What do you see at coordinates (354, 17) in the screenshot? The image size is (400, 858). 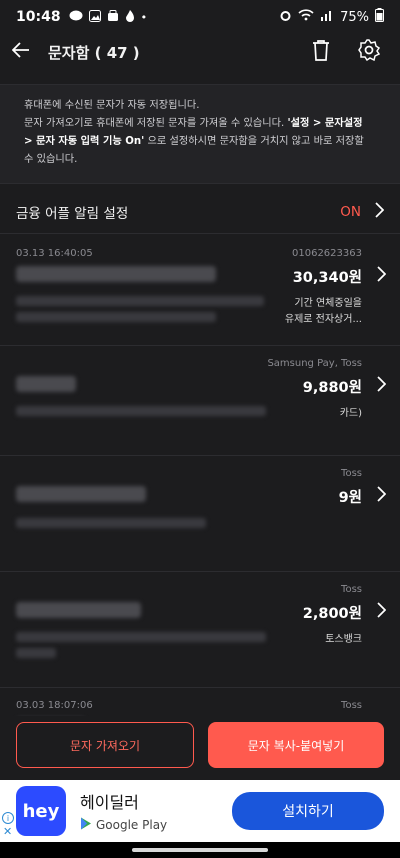 I see `battery-level: 75%` at bounding box center [354, 17].